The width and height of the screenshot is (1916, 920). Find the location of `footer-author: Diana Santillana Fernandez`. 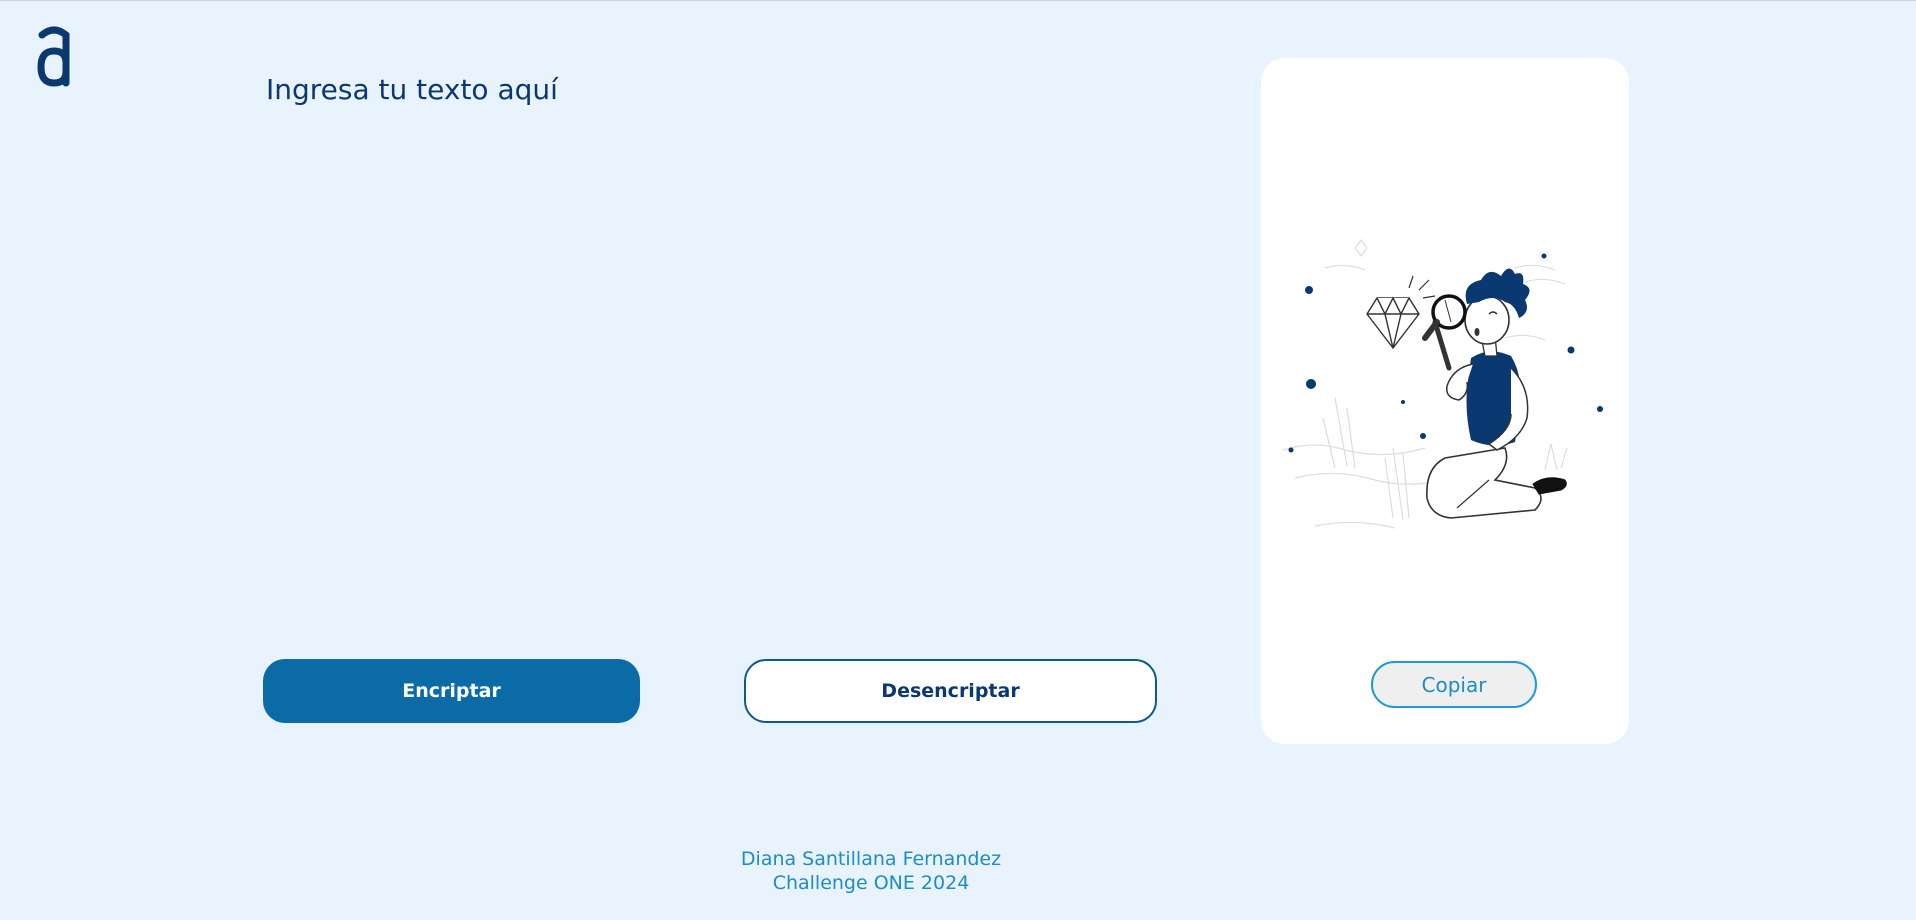

footer-author: Diana Santillana Fernandez is located at coordinates (871, 859).